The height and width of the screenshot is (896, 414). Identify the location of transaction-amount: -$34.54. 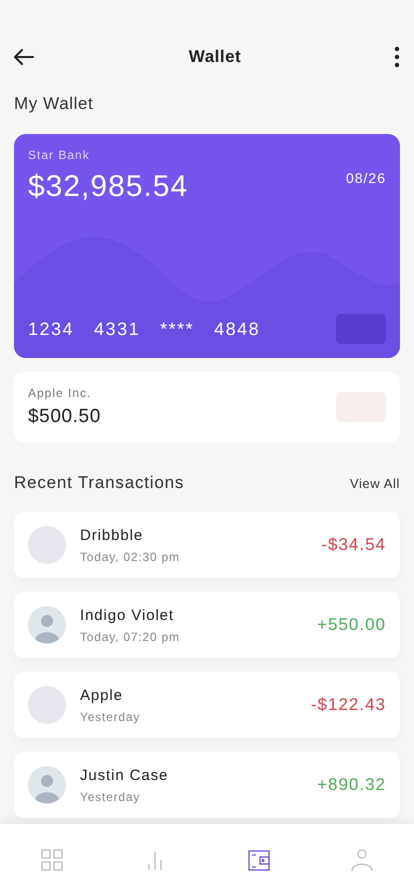
(353, 545).